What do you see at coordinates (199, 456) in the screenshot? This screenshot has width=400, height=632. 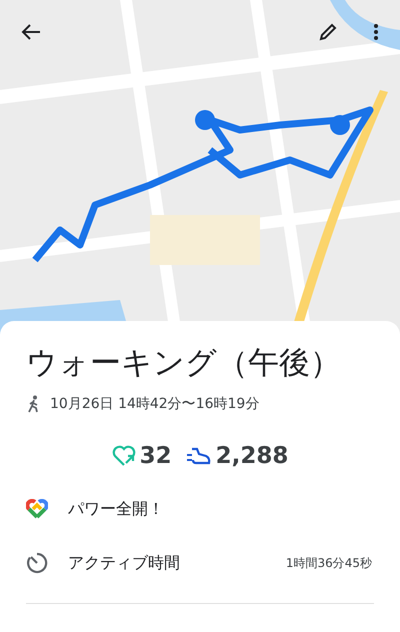 I see `shoe-icon` at bounding box center [199, 456].